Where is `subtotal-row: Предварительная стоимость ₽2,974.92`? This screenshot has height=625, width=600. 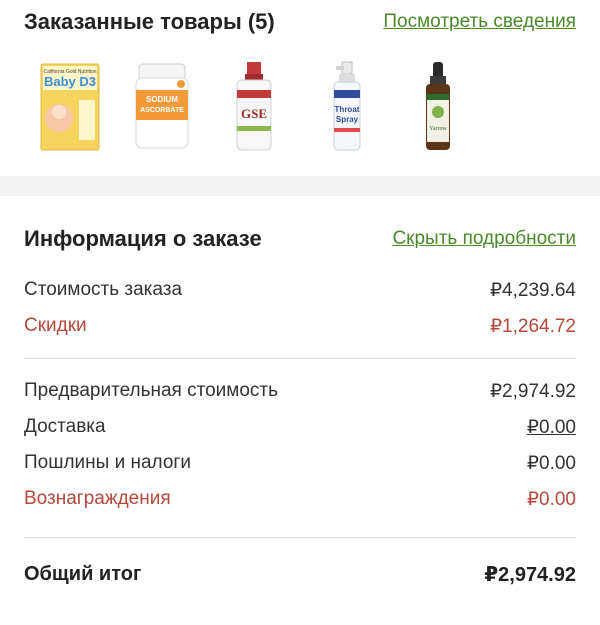
subtotal-row: Предварительная стоимость ₽2,974.92 is located at coordinates (300, 391).